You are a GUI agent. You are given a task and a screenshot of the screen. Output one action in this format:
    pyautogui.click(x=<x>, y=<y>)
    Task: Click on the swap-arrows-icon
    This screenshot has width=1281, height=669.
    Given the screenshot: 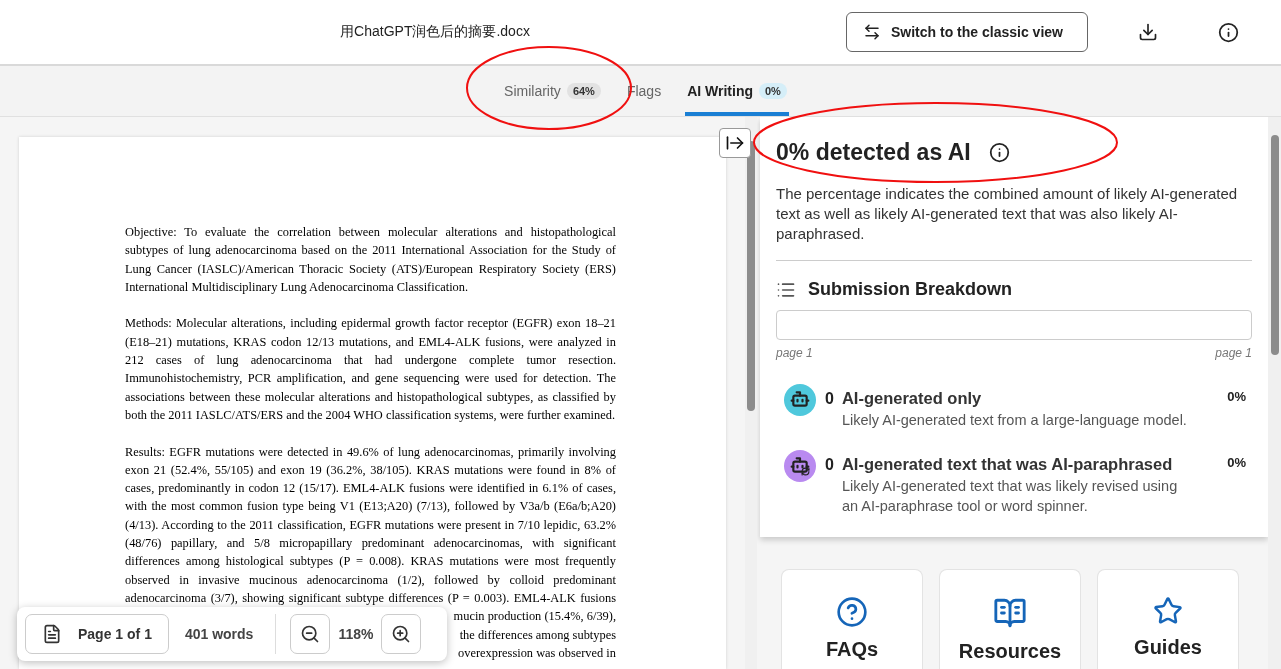 What is the action you would take?
    pyautogui.click(x=872, y=32)
    